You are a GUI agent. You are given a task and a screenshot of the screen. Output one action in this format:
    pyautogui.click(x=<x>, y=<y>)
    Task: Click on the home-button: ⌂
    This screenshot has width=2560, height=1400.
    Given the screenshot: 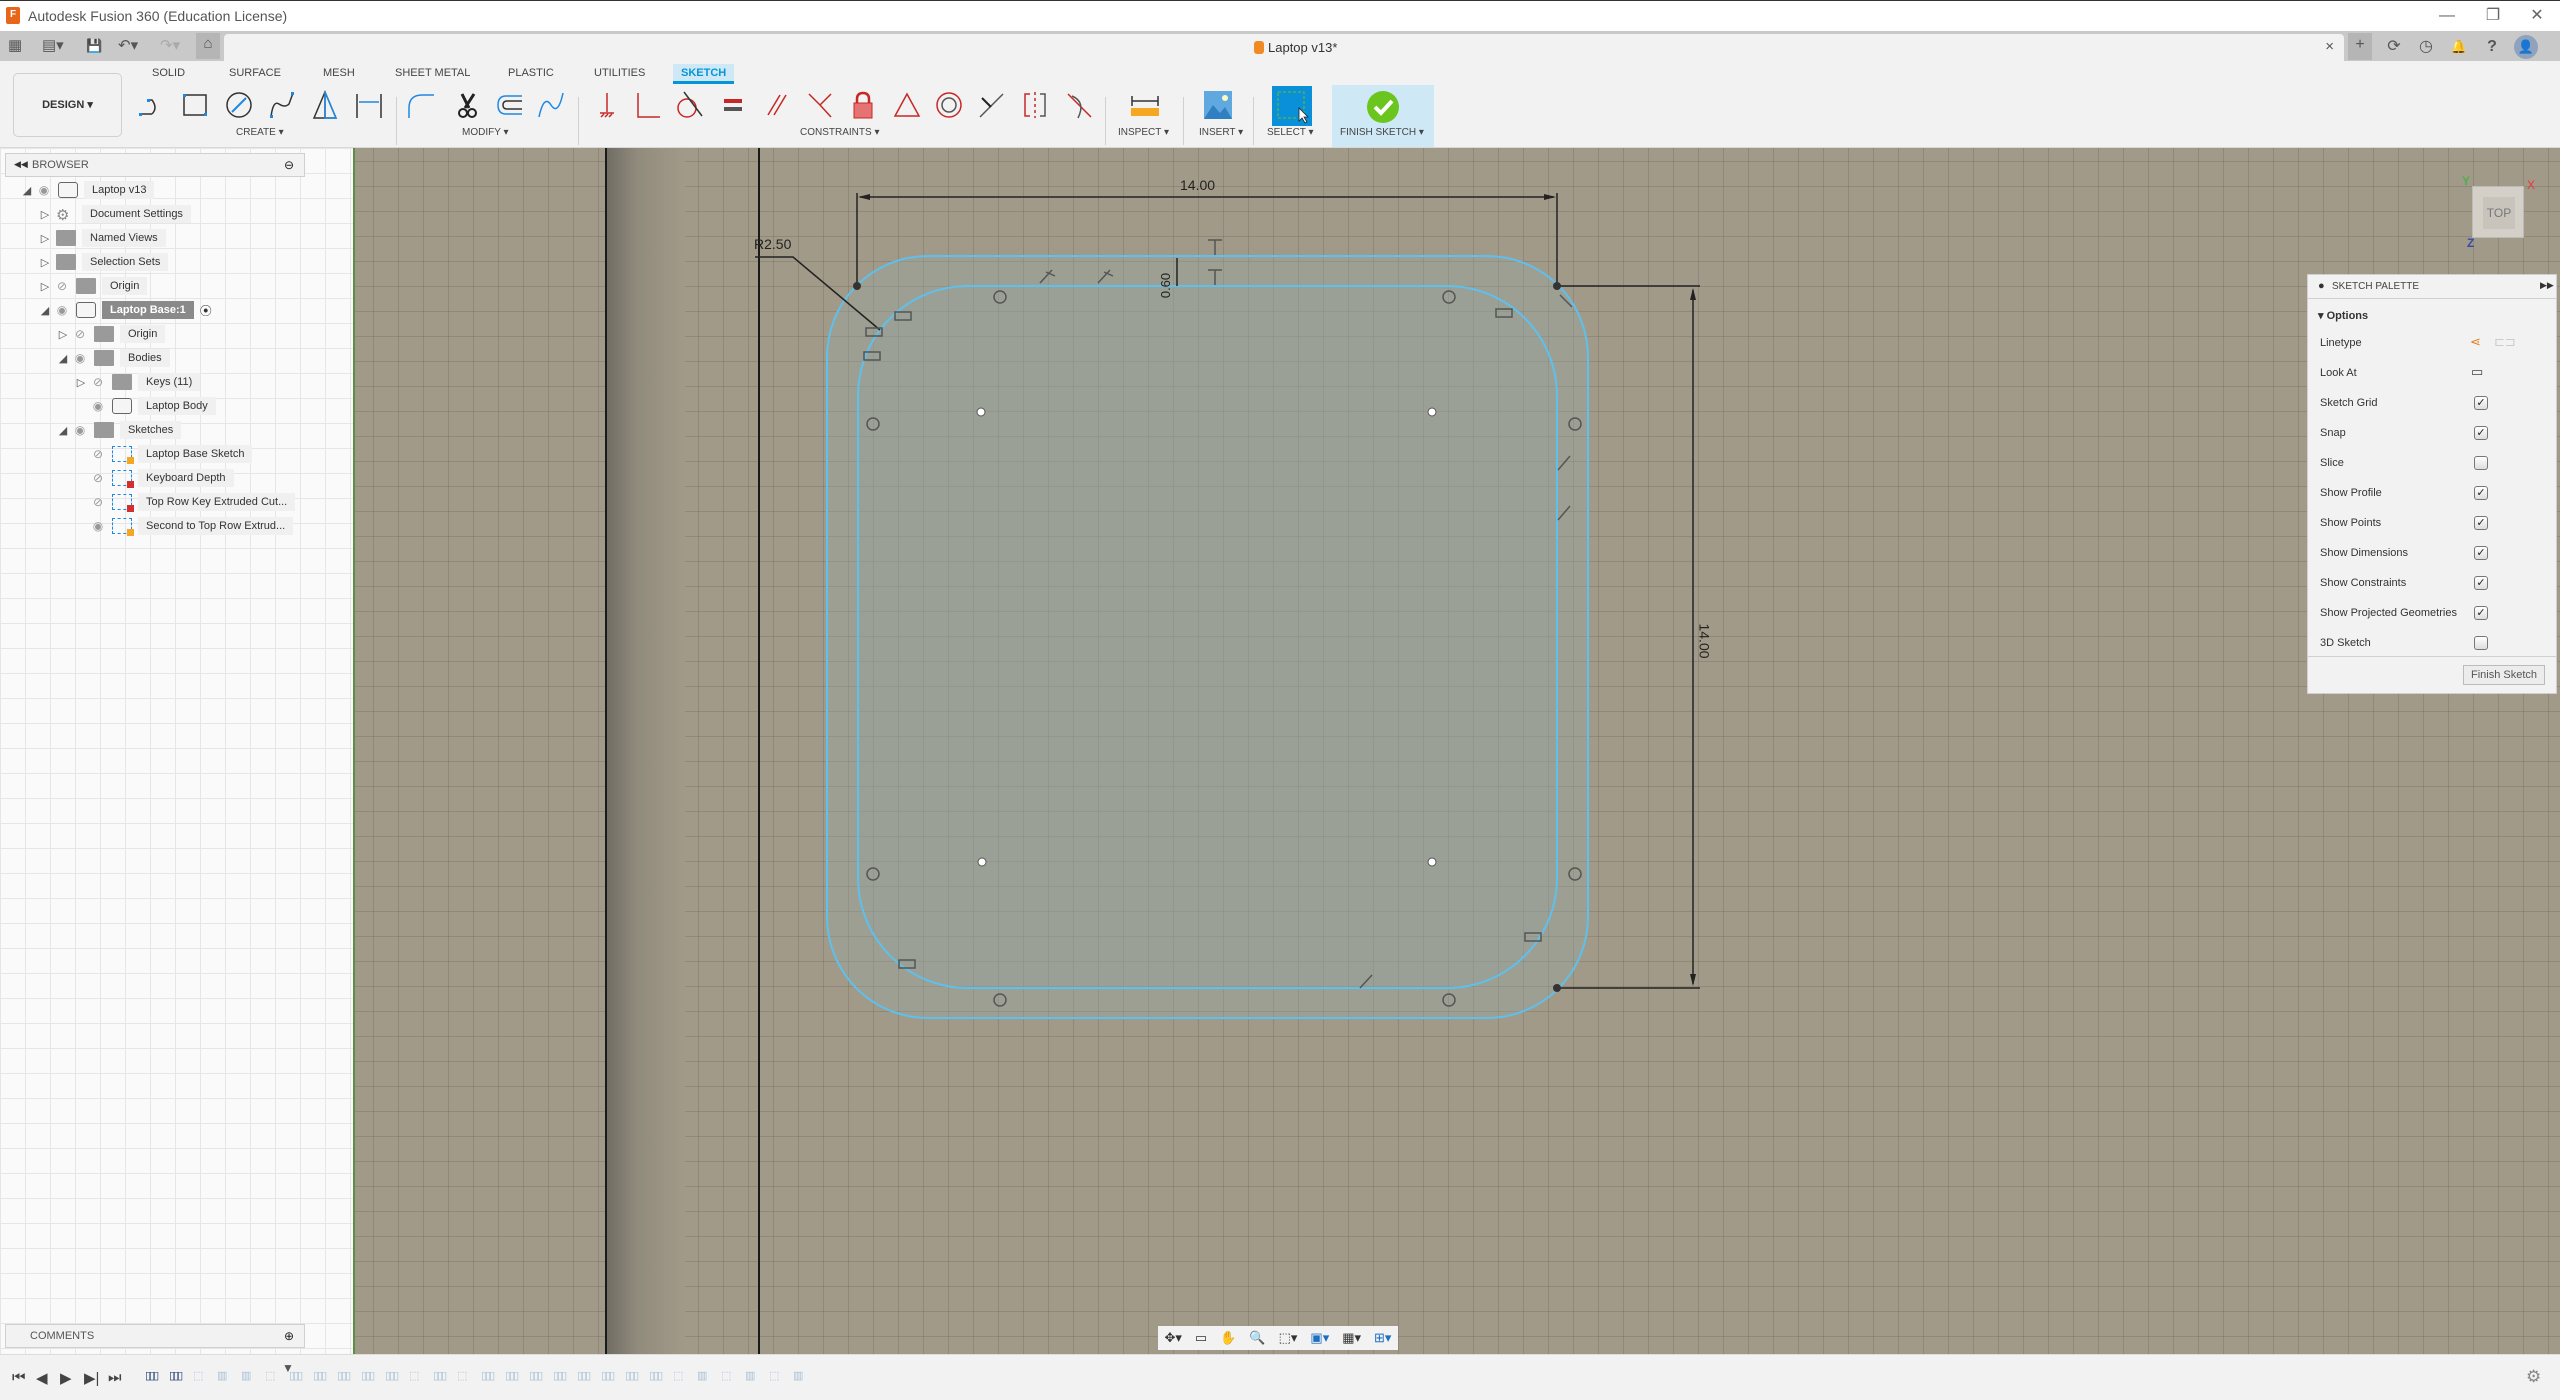 What is the action you would take?
    pyautogui.click(x=208, y=46)
    